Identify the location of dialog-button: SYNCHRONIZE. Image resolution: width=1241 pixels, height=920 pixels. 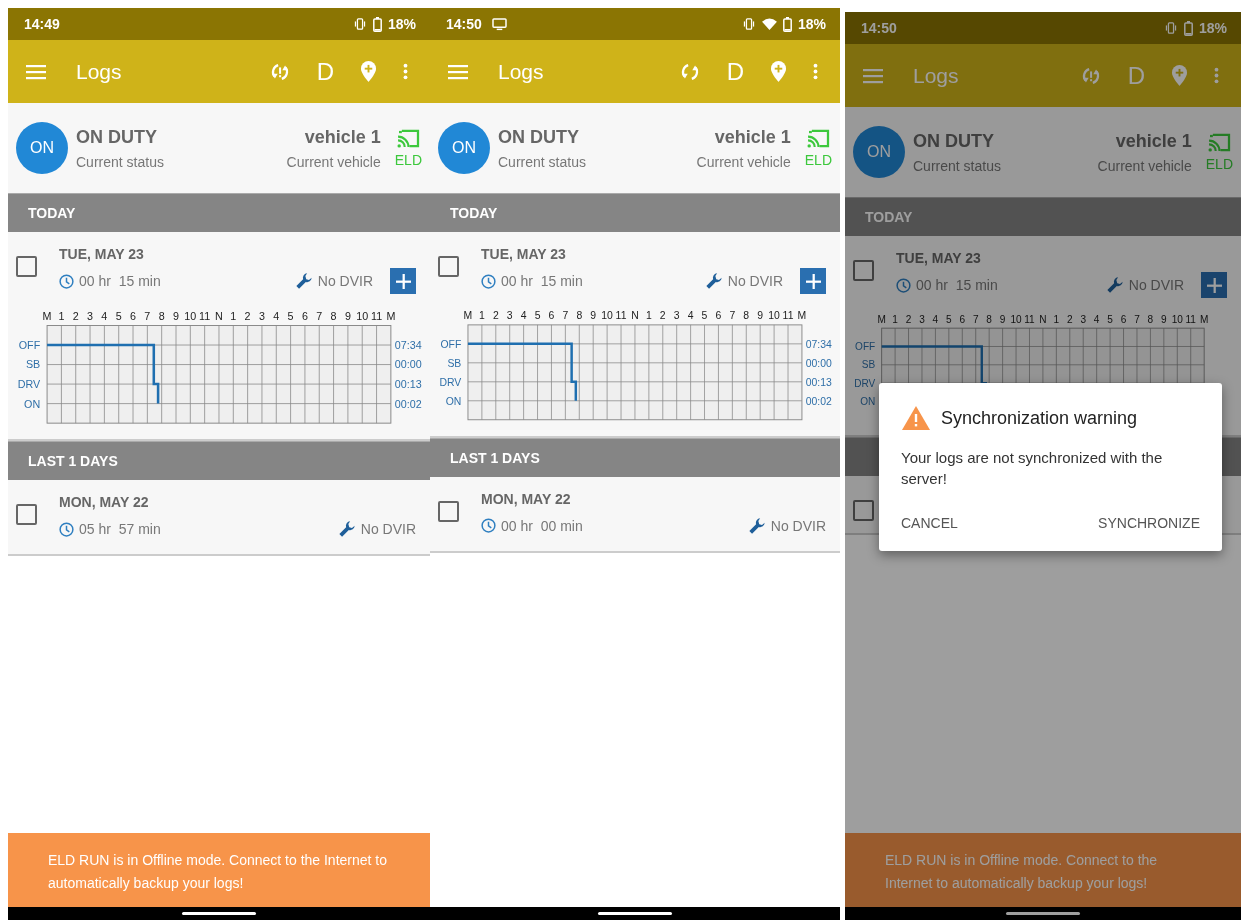
(1149, 523).